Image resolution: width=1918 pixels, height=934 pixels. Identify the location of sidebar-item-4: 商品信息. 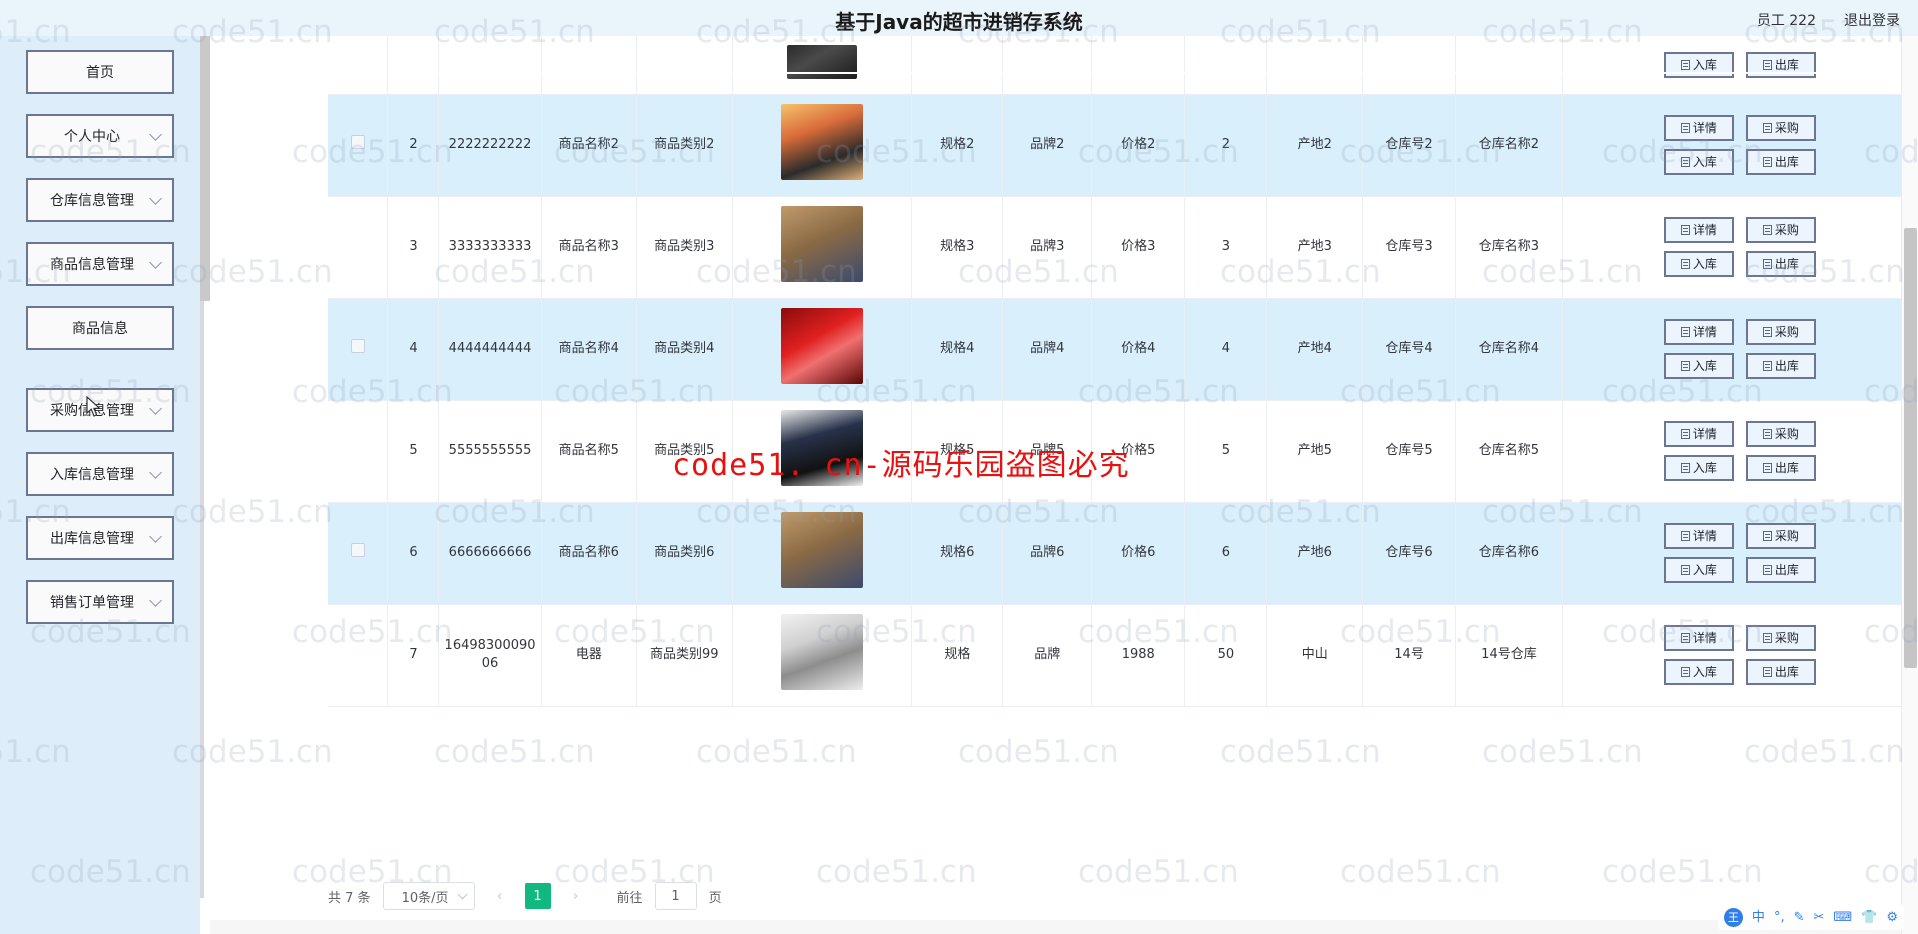
(100, 328).